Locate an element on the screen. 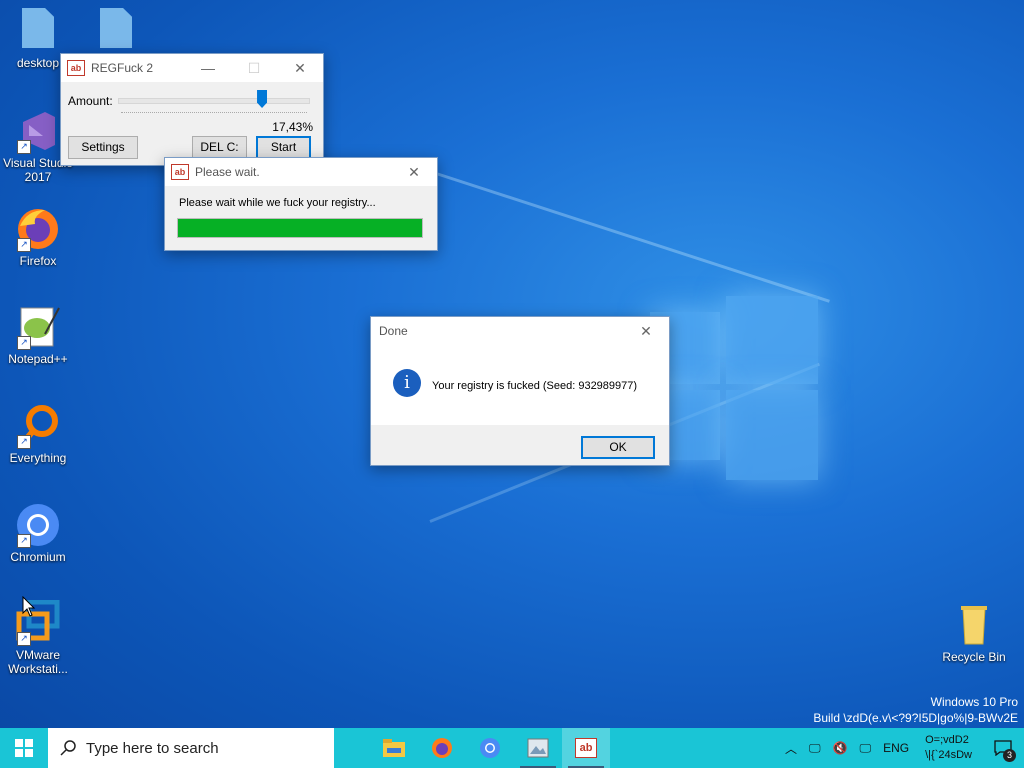  system-tray: ︿ 🖵 🔇 🖵 ENG O=;vdD2 \|{`24sDw 3 is located at coordinates (901, 748).